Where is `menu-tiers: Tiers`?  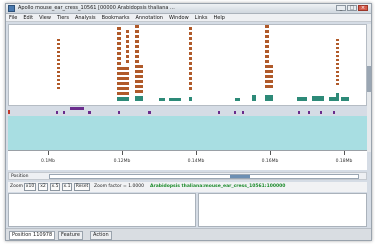 menu-tiers: Tiers is located at coordinates (63, 17).